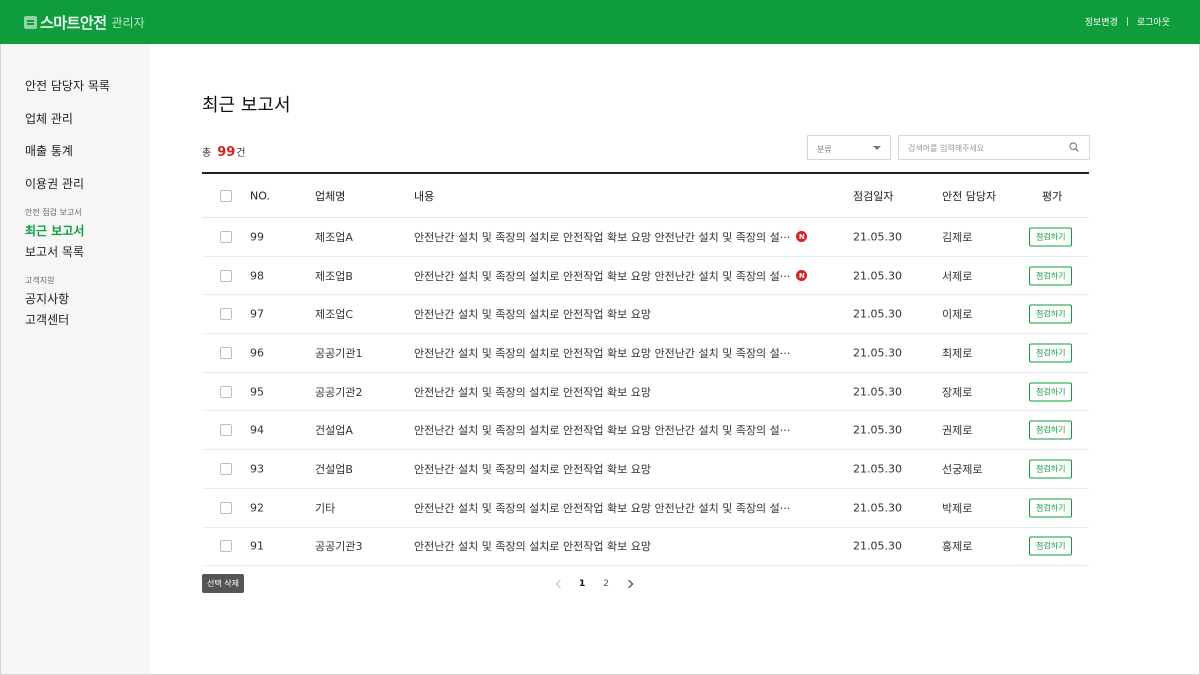 The height and width of the screenshot is (675, 1200). I want to click on search-input, so click(979, 148).